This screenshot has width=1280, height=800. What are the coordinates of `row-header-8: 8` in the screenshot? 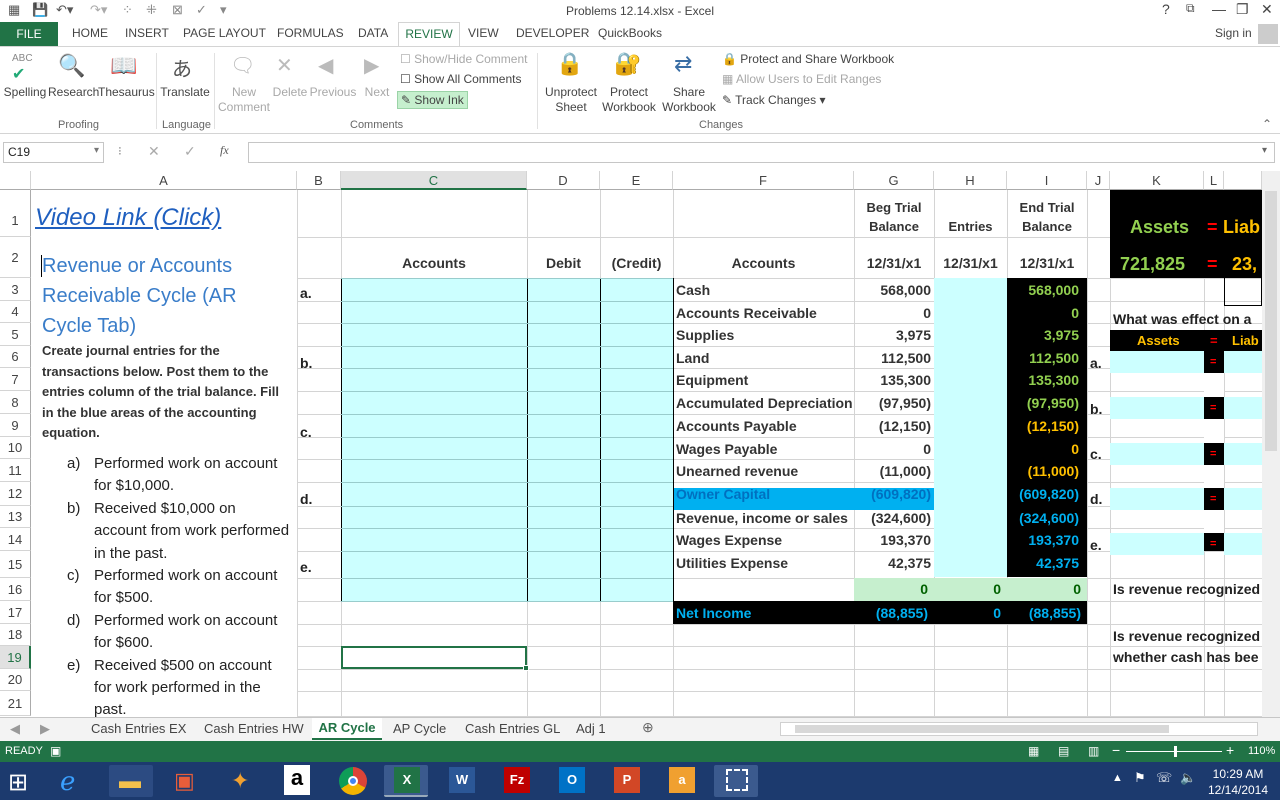 It's located at (15, 402).